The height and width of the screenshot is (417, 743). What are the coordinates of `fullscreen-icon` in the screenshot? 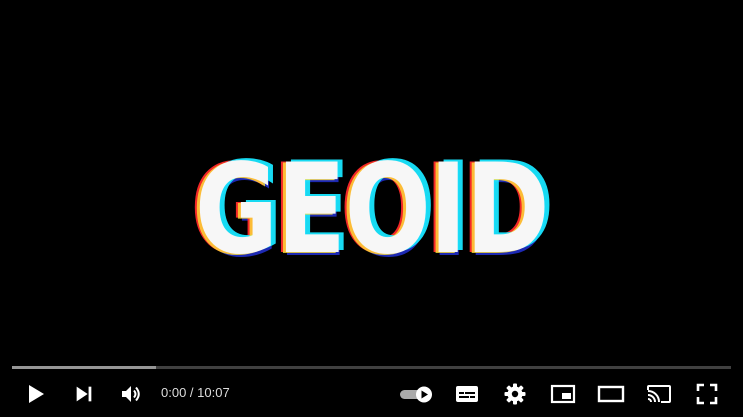 It's located at (707, 394).